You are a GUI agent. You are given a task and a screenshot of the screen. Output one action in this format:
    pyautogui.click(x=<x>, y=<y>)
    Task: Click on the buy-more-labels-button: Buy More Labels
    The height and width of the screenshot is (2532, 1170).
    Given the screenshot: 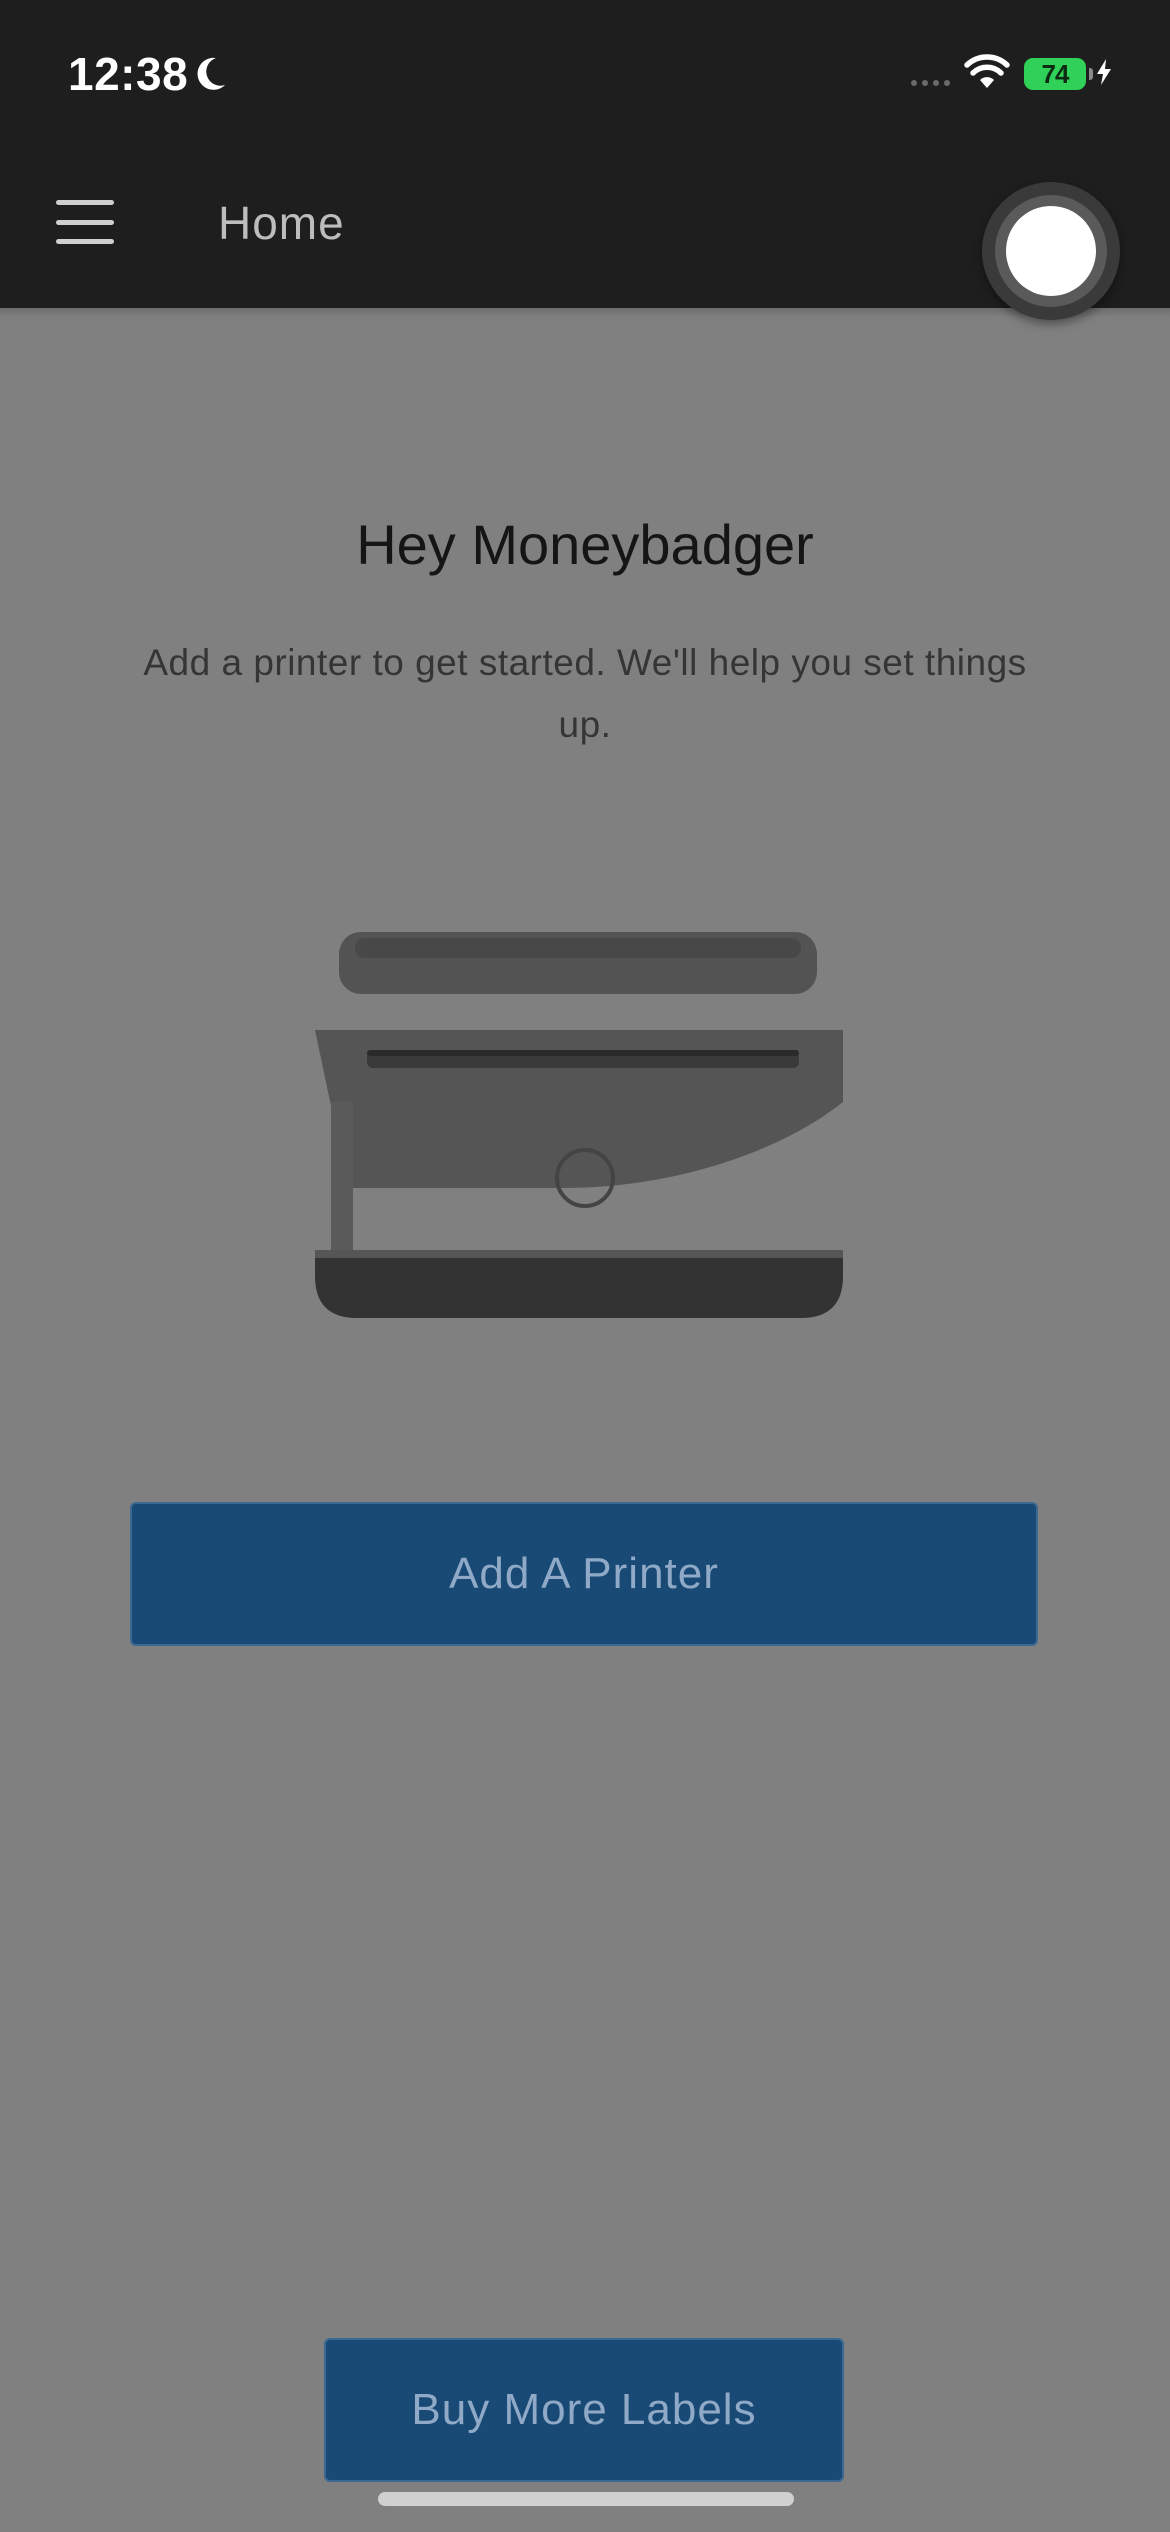 What is the action you would take?
    pyautogui.click(x=584, y=2410)
    